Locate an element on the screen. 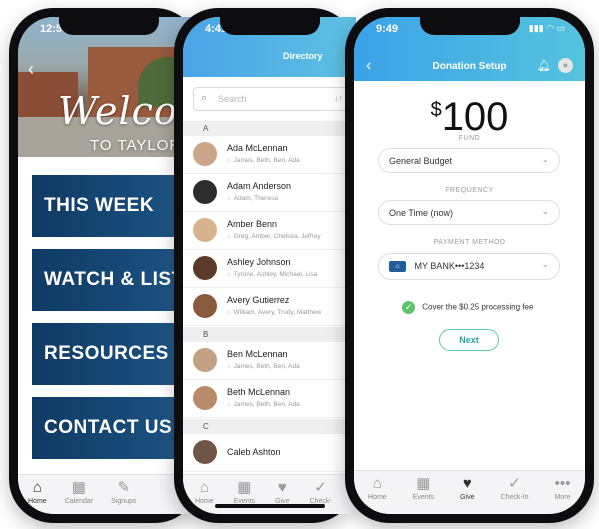  payment-method-label: PAYMENT METHOD is located at coordinates (469, 242).